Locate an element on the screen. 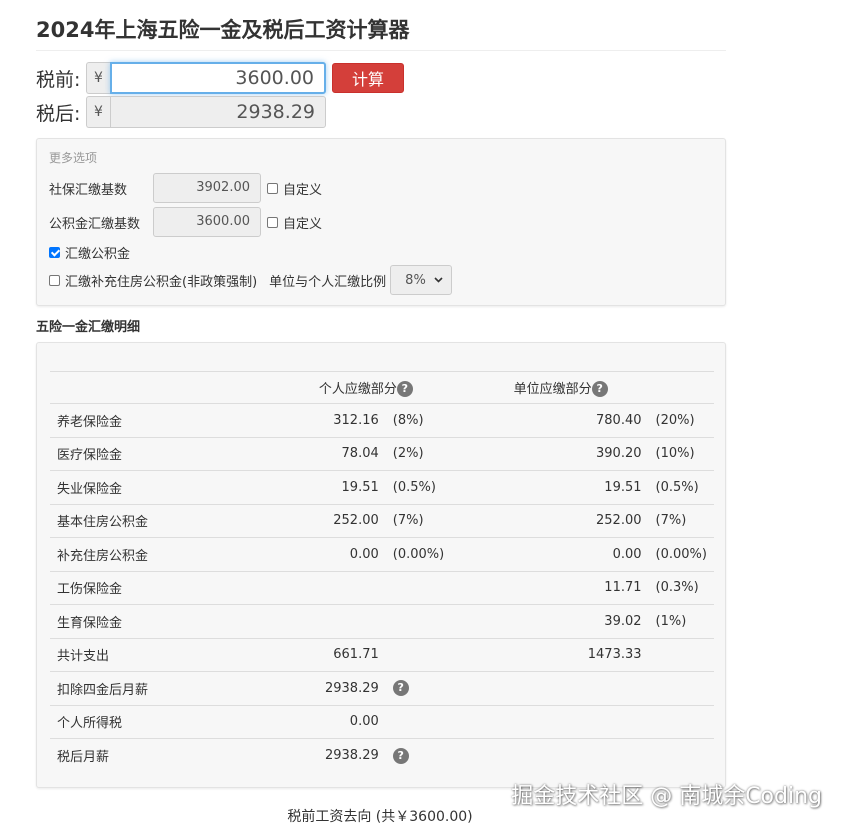  pretax-row: 税前: ¥ 3600.00 计算 is located at coordinates (220, 78).